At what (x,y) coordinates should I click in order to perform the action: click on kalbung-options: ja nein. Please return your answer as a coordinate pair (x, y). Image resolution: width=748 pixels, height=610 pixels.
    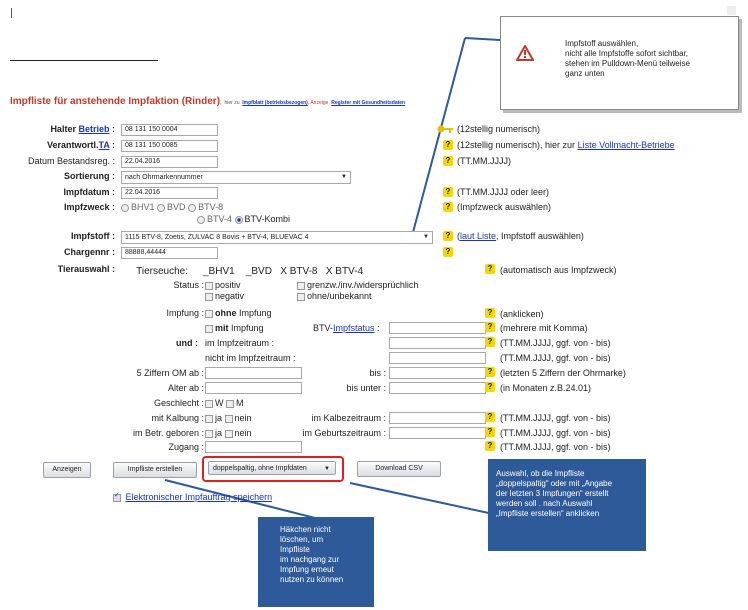
    Looking at the image, I should click on (228, 418).